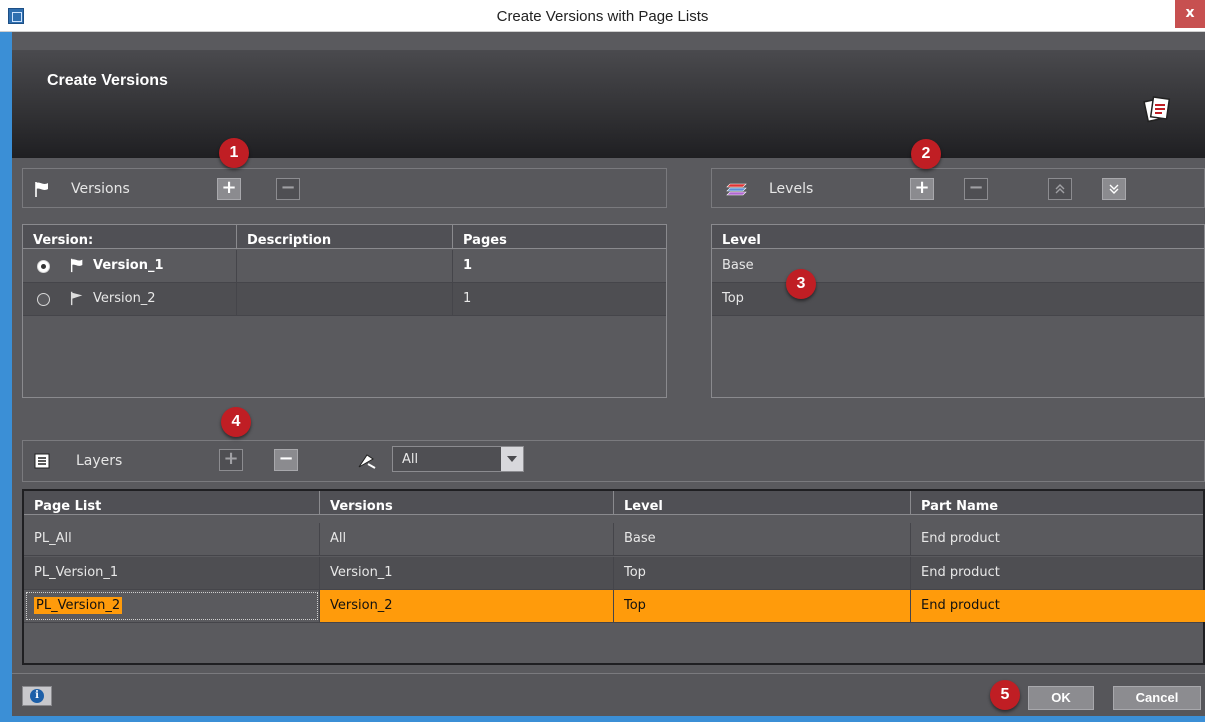  I want to click on version-name: Version_1, so click(128, 265).